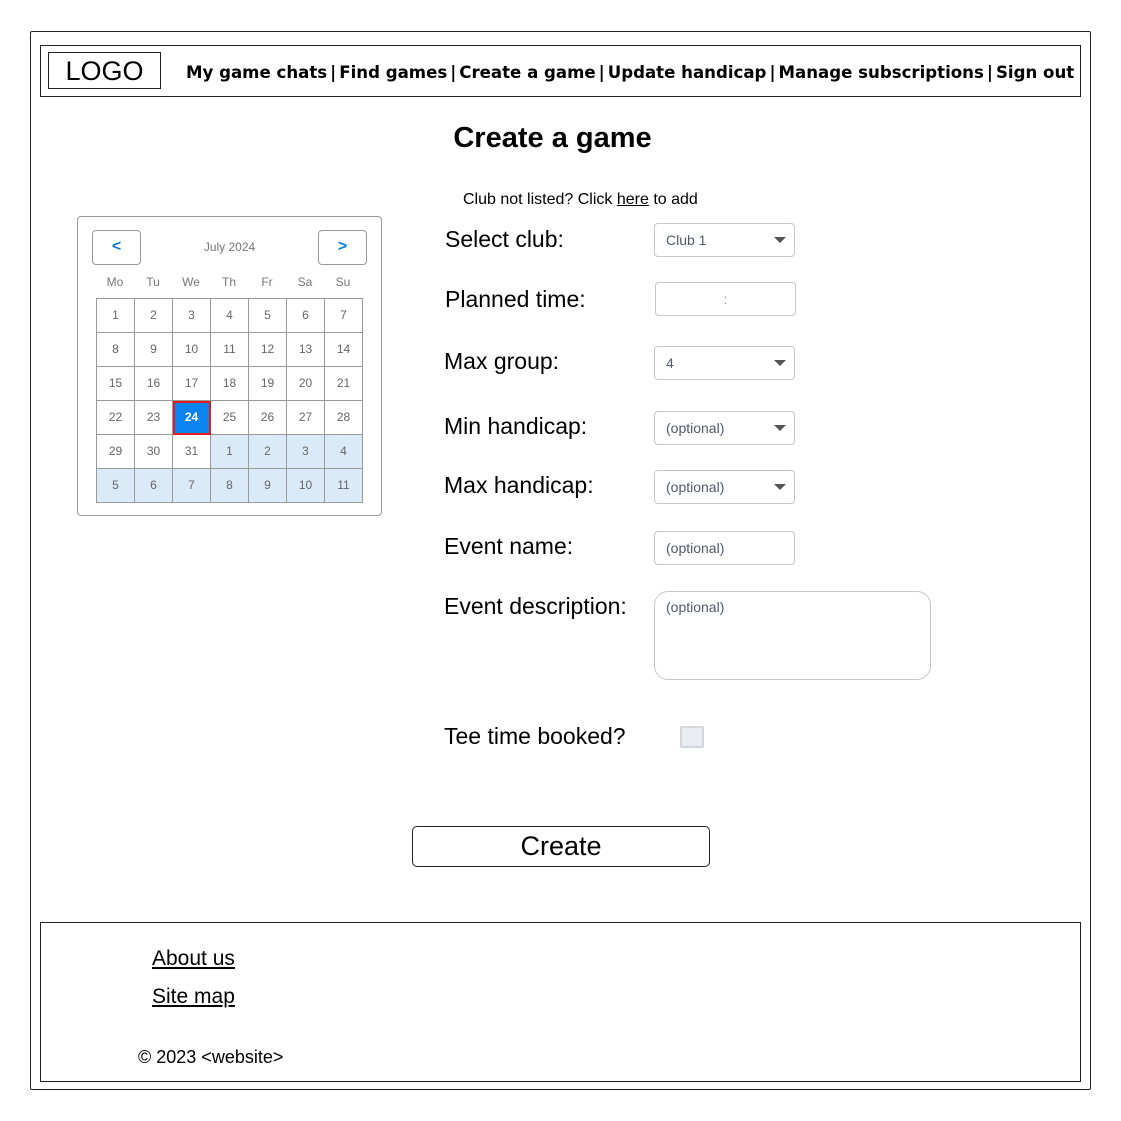 The image size is (1121, 1121). I want to click on min-handicap-select: (optional), so click(724, 428).